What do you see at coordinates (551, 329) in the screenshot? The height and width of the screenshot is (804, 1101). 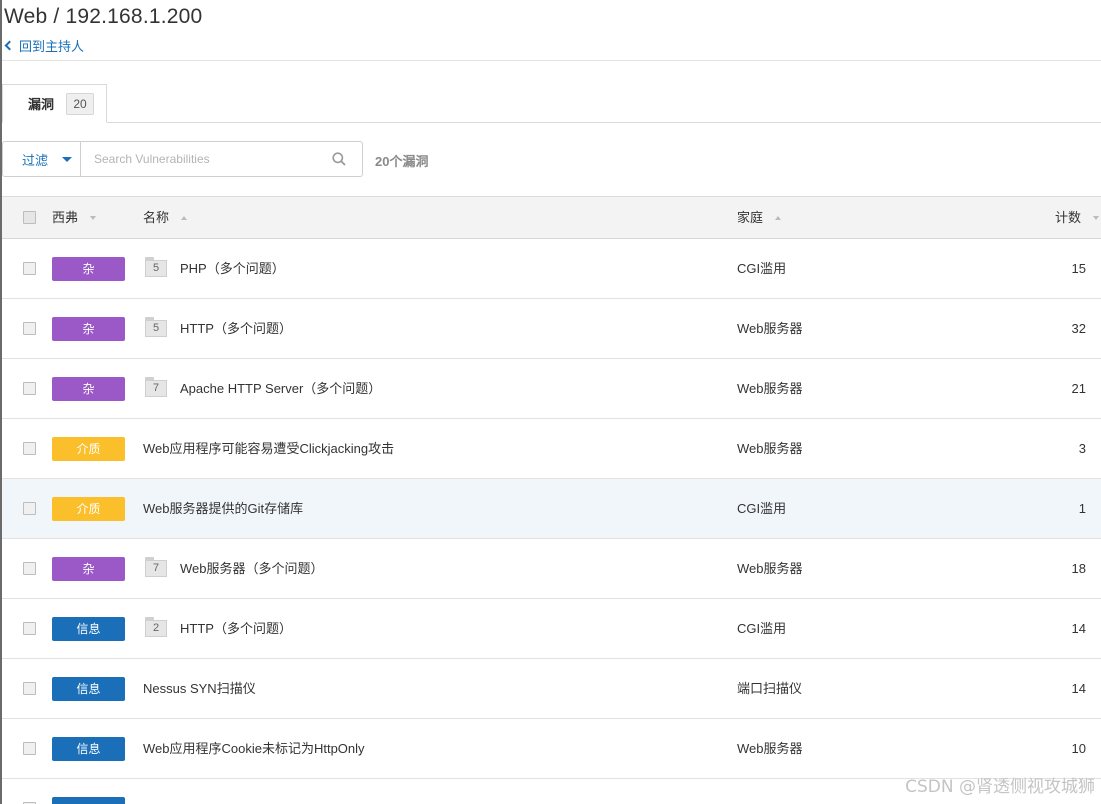 I see `table-row: 杂 5 HTTP（多个问题） Web服务器 32` at bounding box center [551, 329].